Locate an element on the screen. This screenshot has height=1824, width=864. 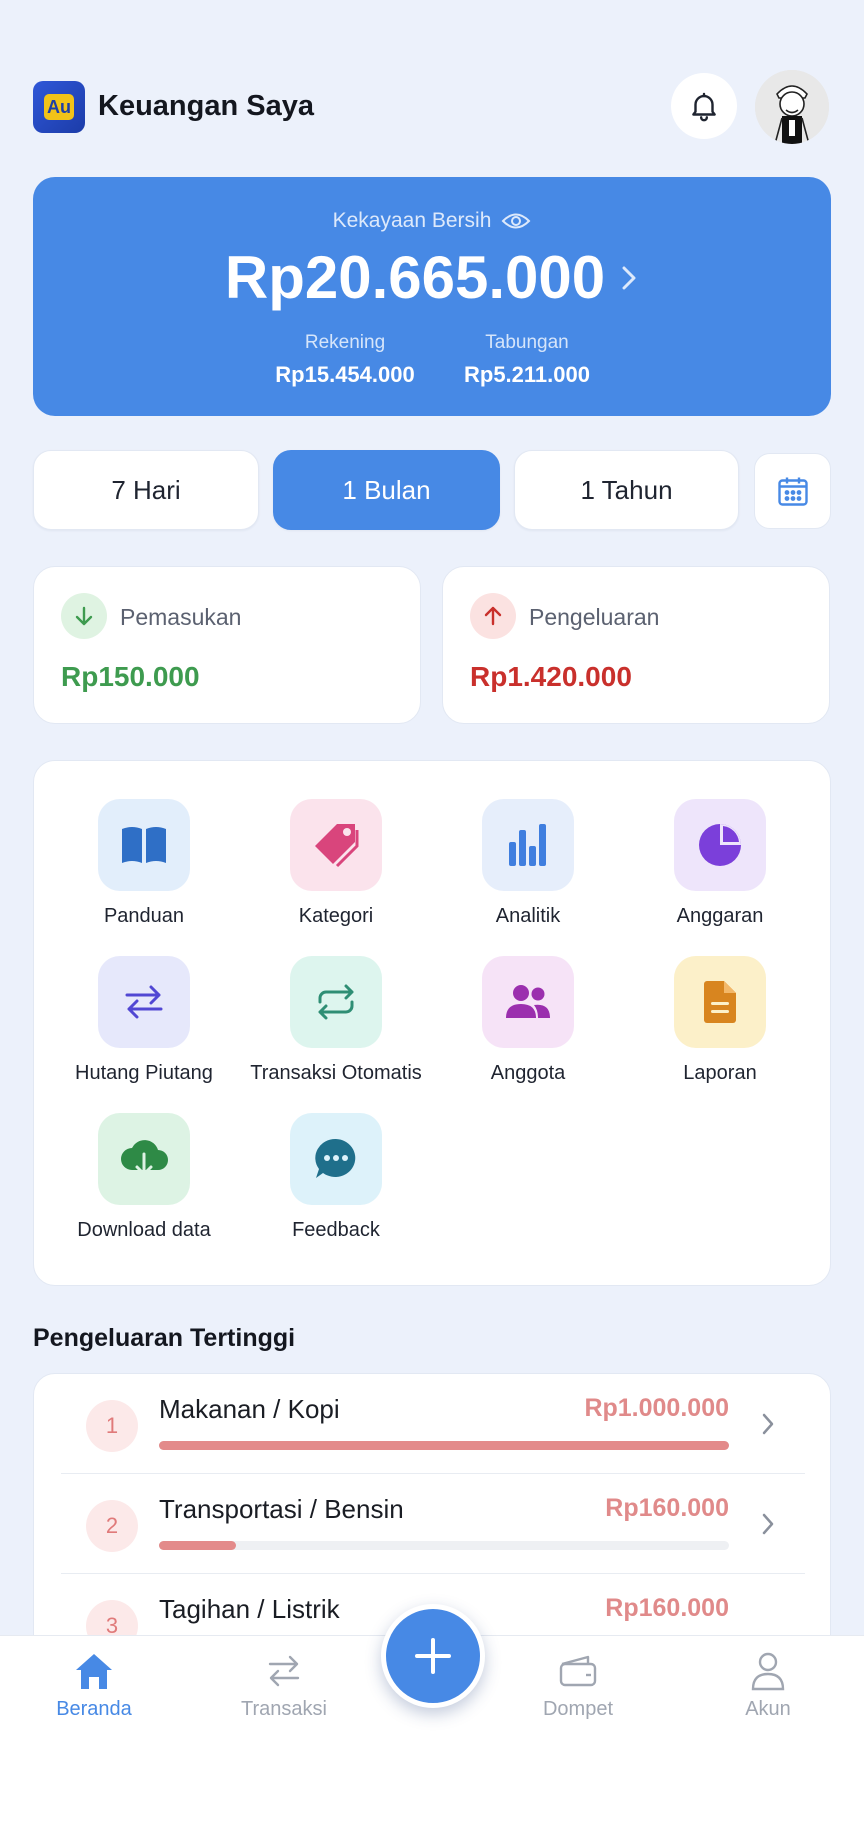
nav-account: Akun is located at coordinates (768, 1683).